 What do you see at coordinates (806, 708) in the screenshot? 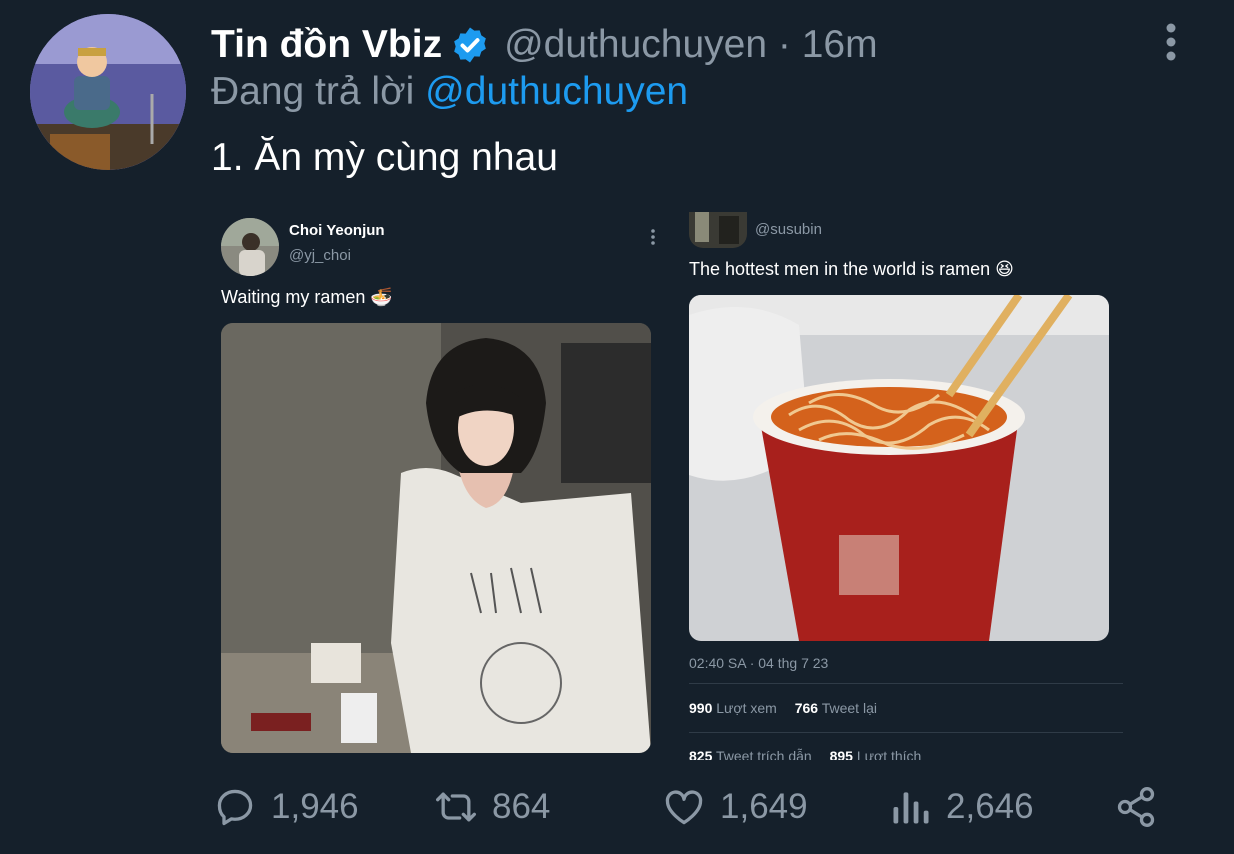
I see `retweets-count: 766` at bounding box center [806, 708].